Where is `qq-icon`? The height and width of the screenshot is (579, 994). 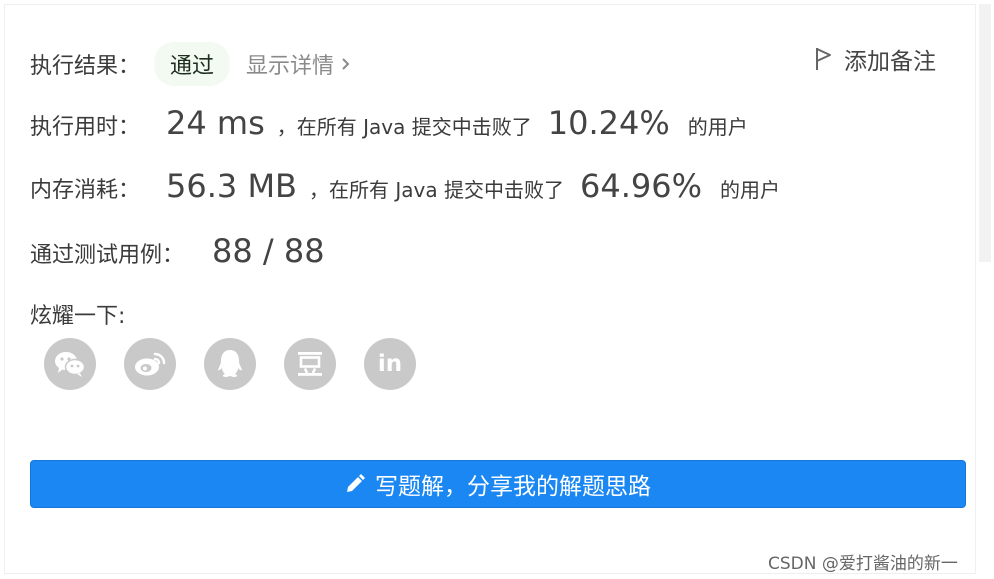 qq-icon is located at coordinates (230, 363).